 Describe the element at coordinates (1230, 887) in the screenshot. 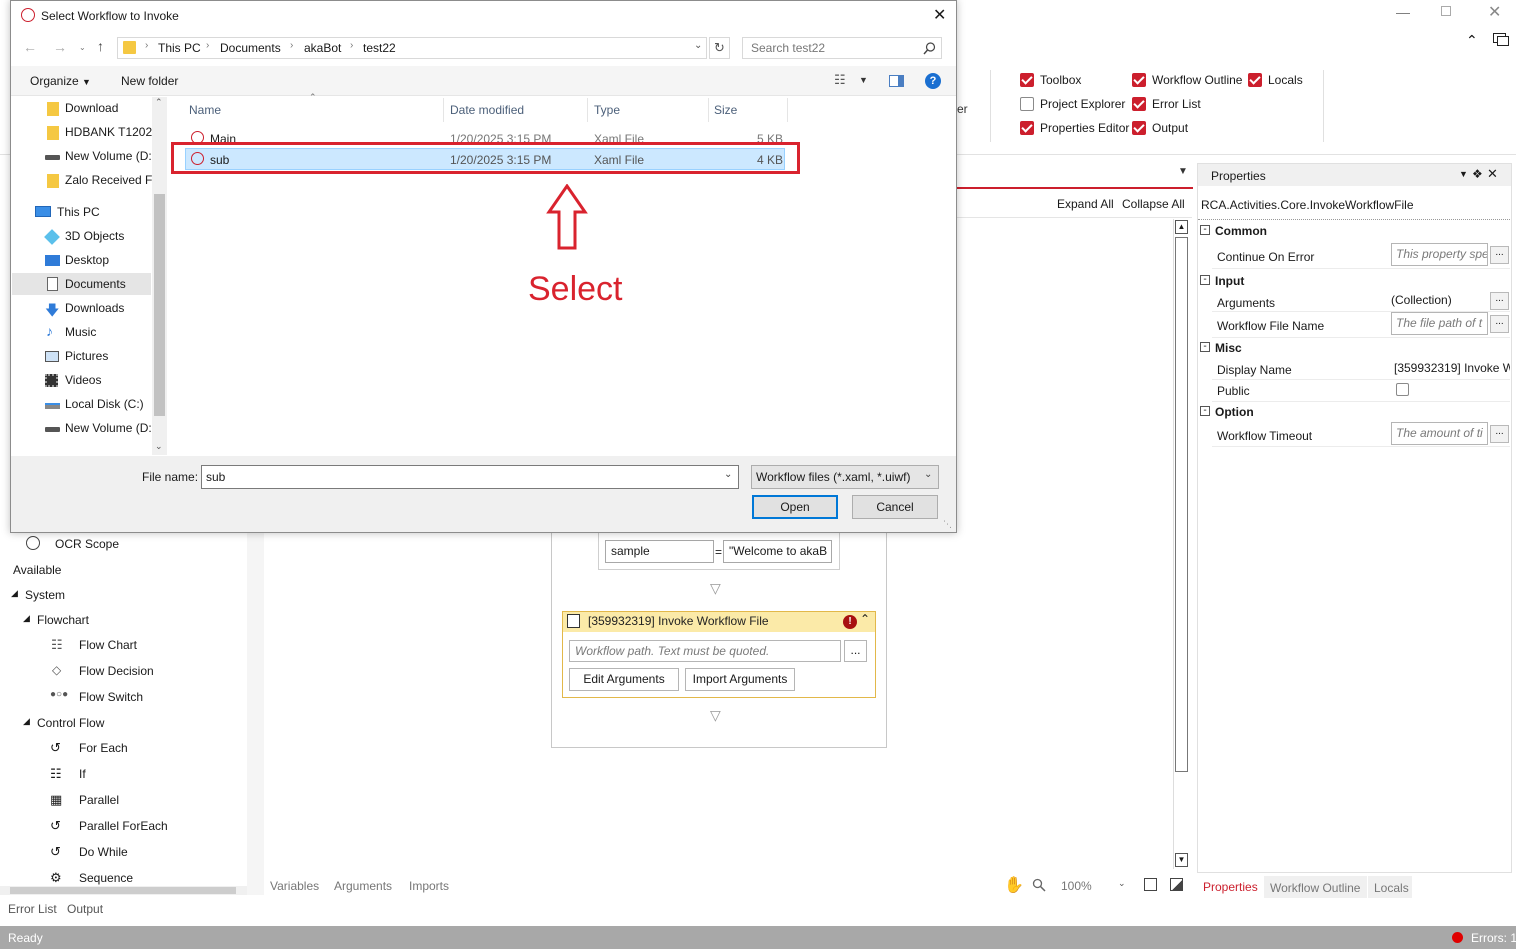

I see `properties-tab: Properties` at that location.